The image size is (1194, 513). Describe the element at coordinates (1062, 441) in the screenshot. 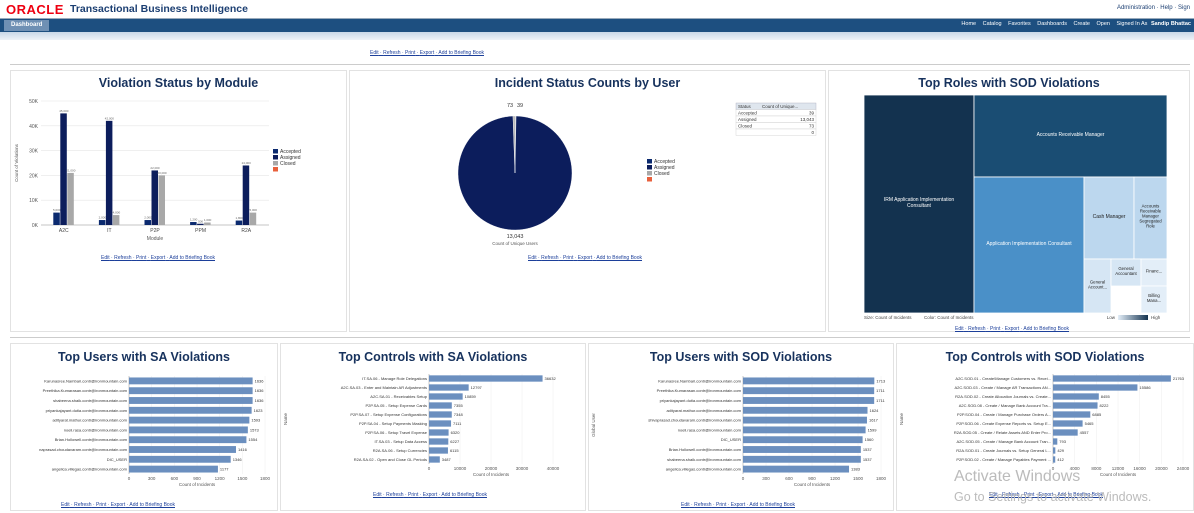

I see `bar-value-label: 793` at that location.